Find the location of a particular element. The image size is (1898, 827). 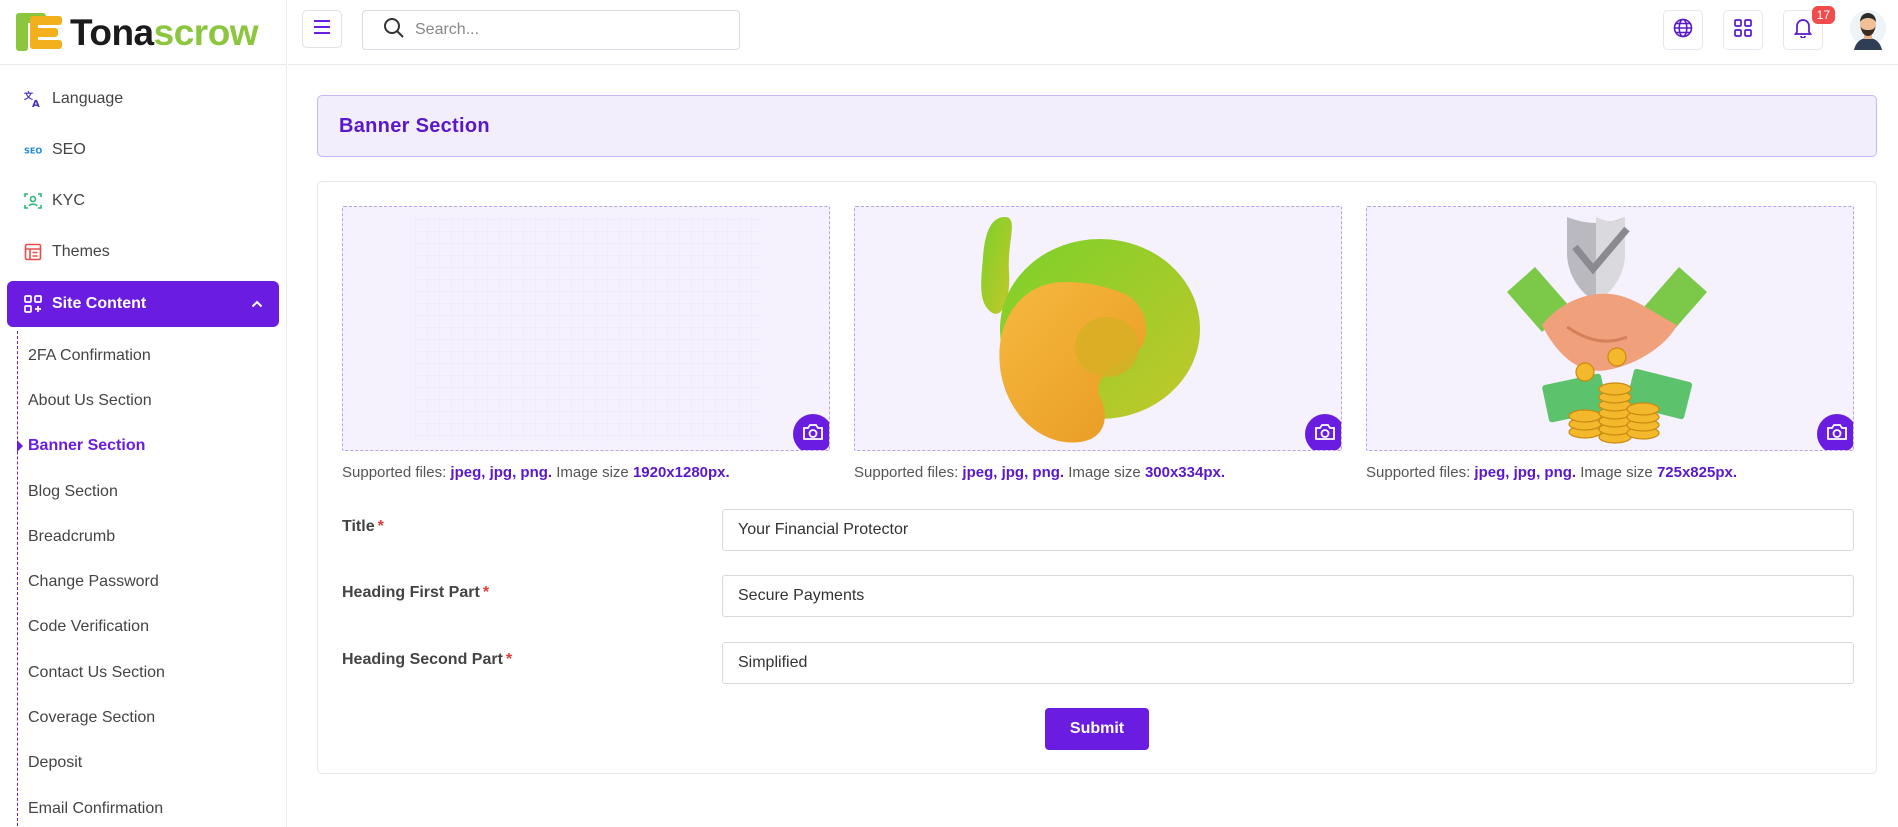

hamburger-icon is located at coordinates (322, 29).